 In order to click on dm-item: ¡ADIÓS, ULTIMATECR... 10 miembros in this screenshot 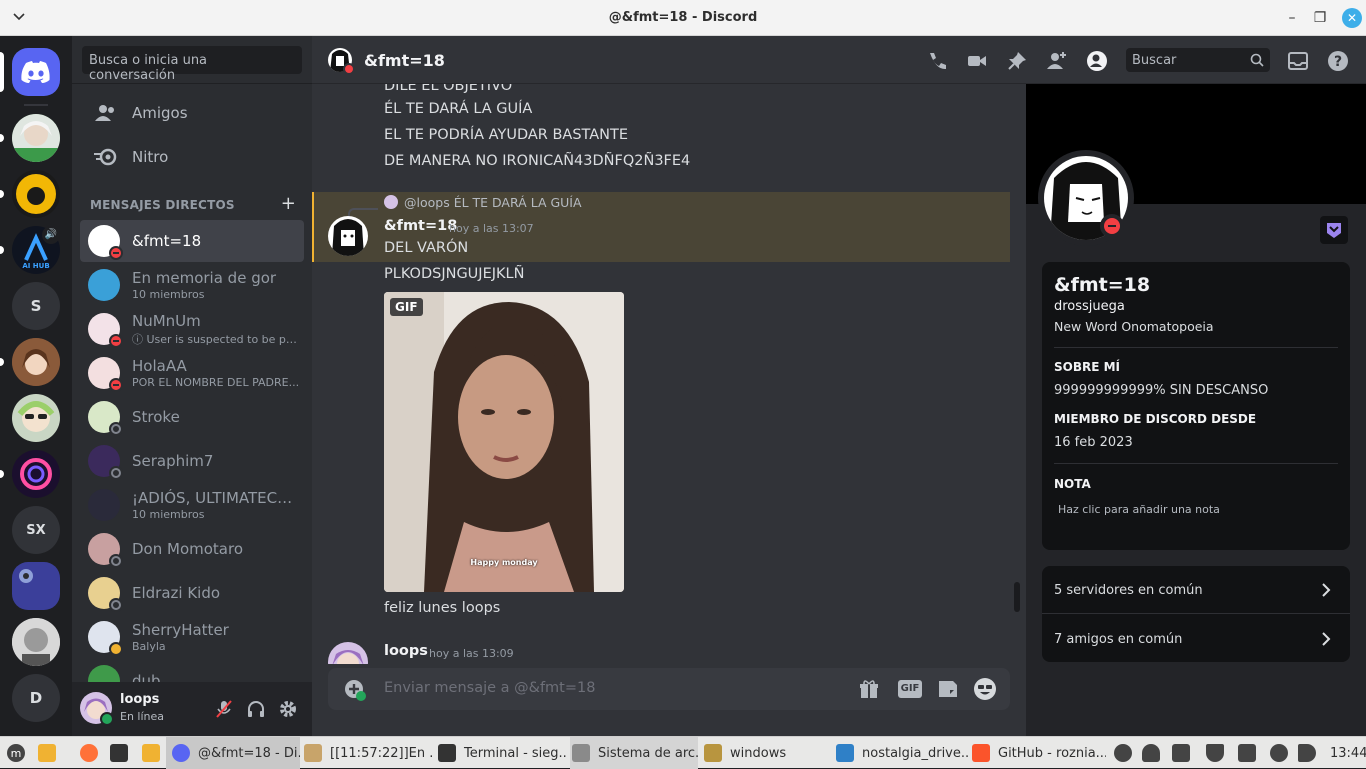, I will do `click(192, 505)`.